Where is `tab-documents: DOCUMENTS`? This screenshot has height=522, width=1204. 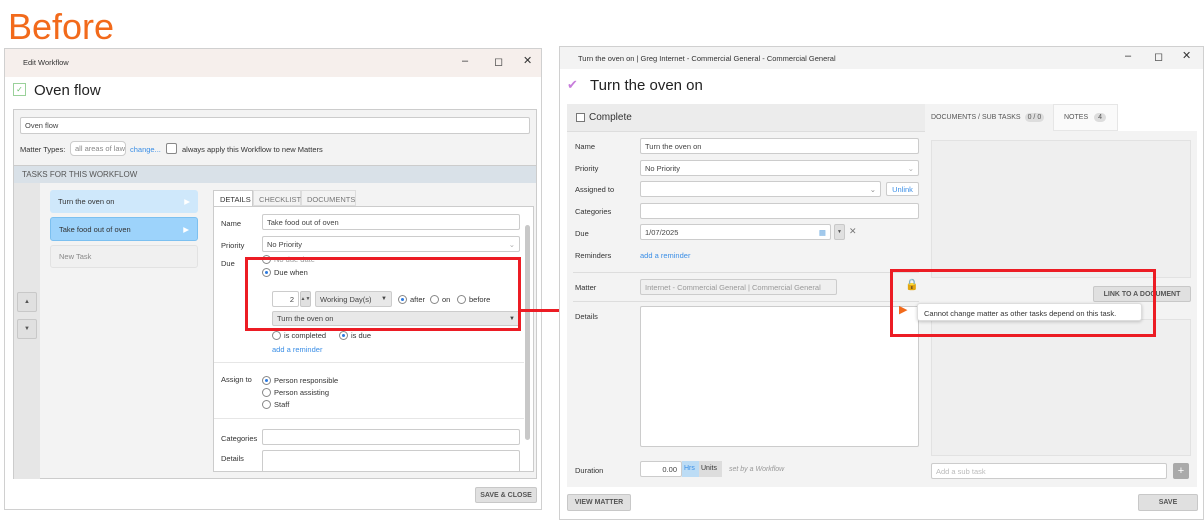 tab-documents: DOCUMENTS is located at coordinates (328, 198).